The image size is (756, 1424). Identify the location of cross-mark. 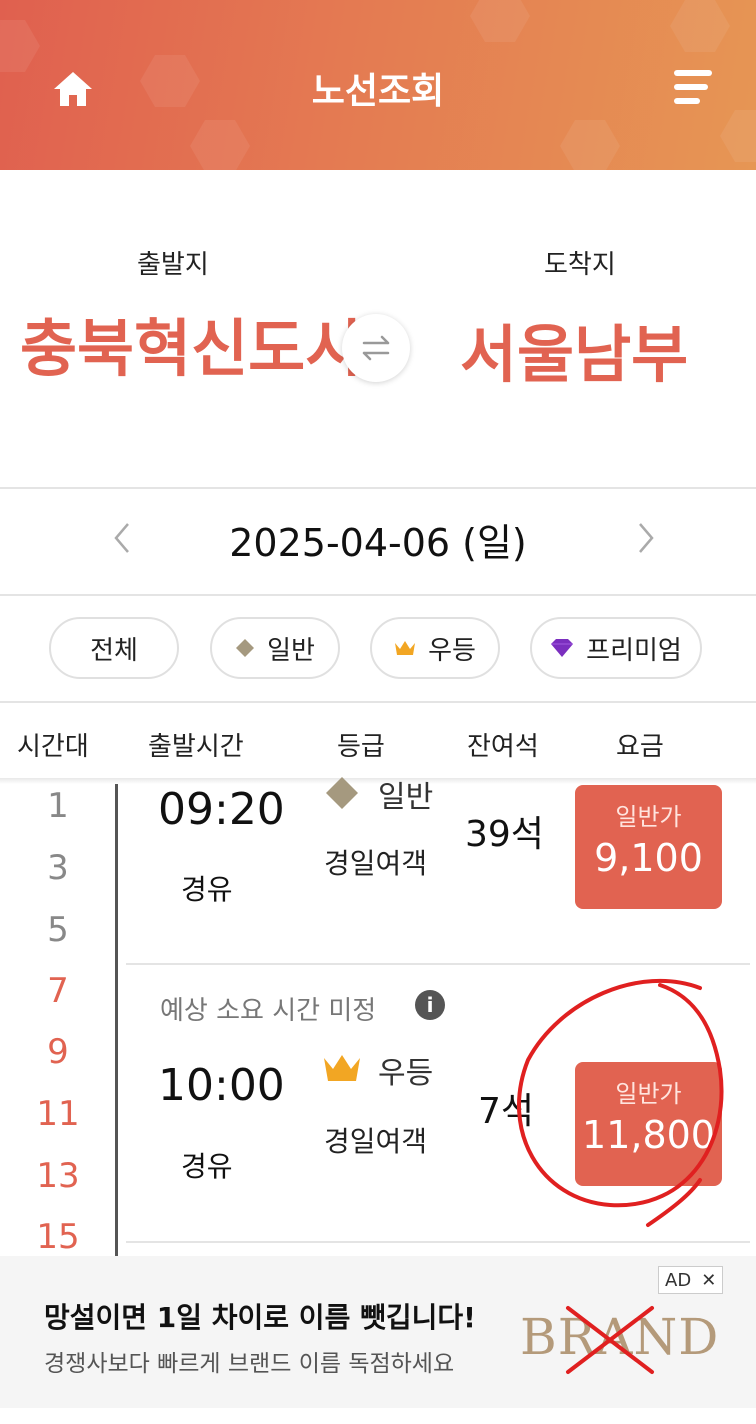
(610, 1340).